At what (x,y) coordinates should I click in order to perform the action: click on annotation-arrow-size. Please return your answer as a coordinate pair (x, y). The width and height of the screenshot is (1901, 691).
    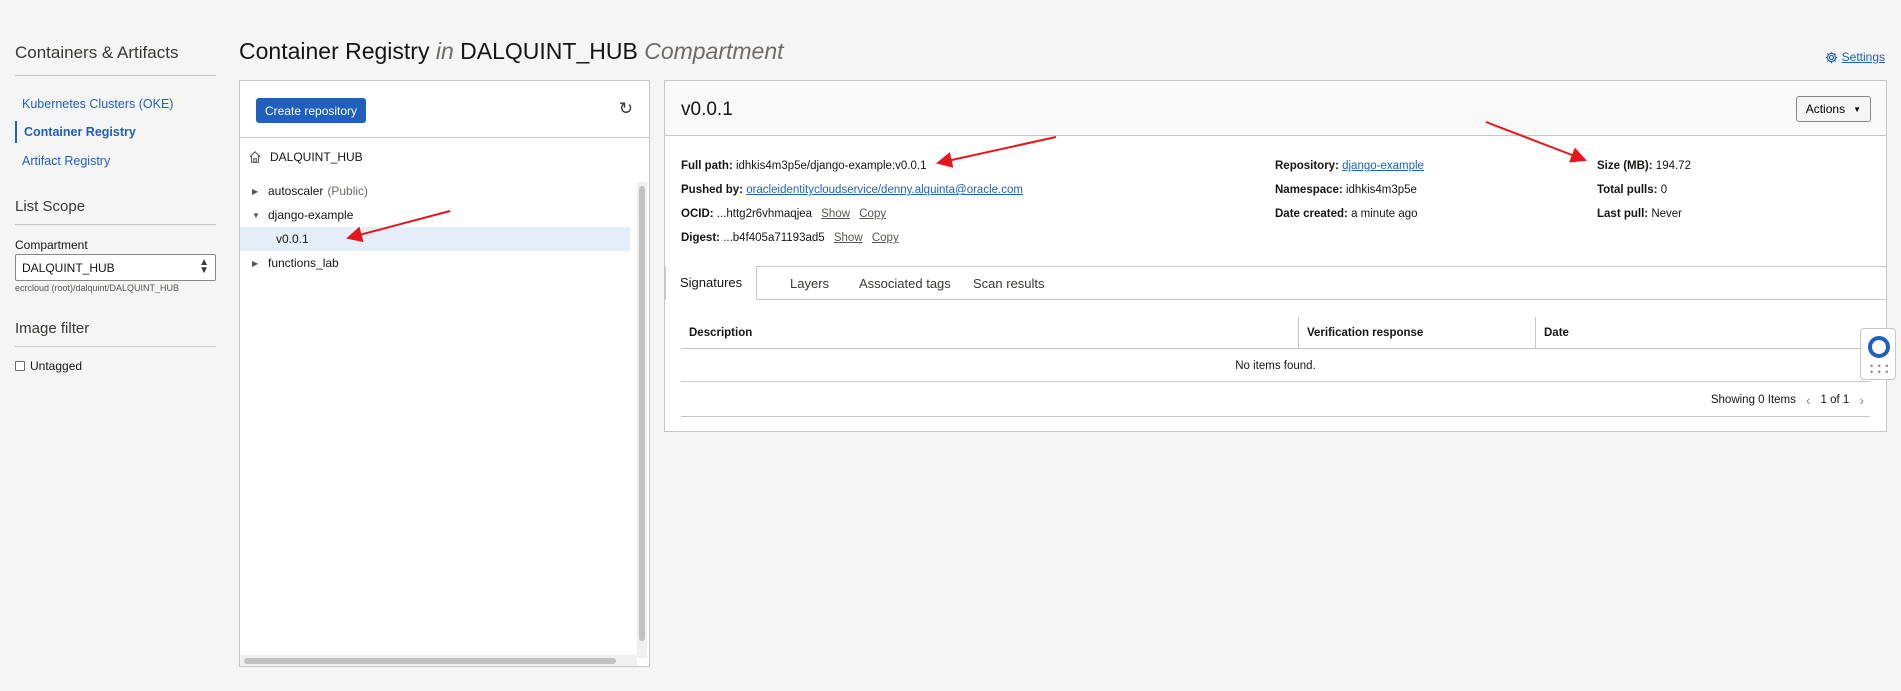
    Looking at the image, I should click on (1536, 142).